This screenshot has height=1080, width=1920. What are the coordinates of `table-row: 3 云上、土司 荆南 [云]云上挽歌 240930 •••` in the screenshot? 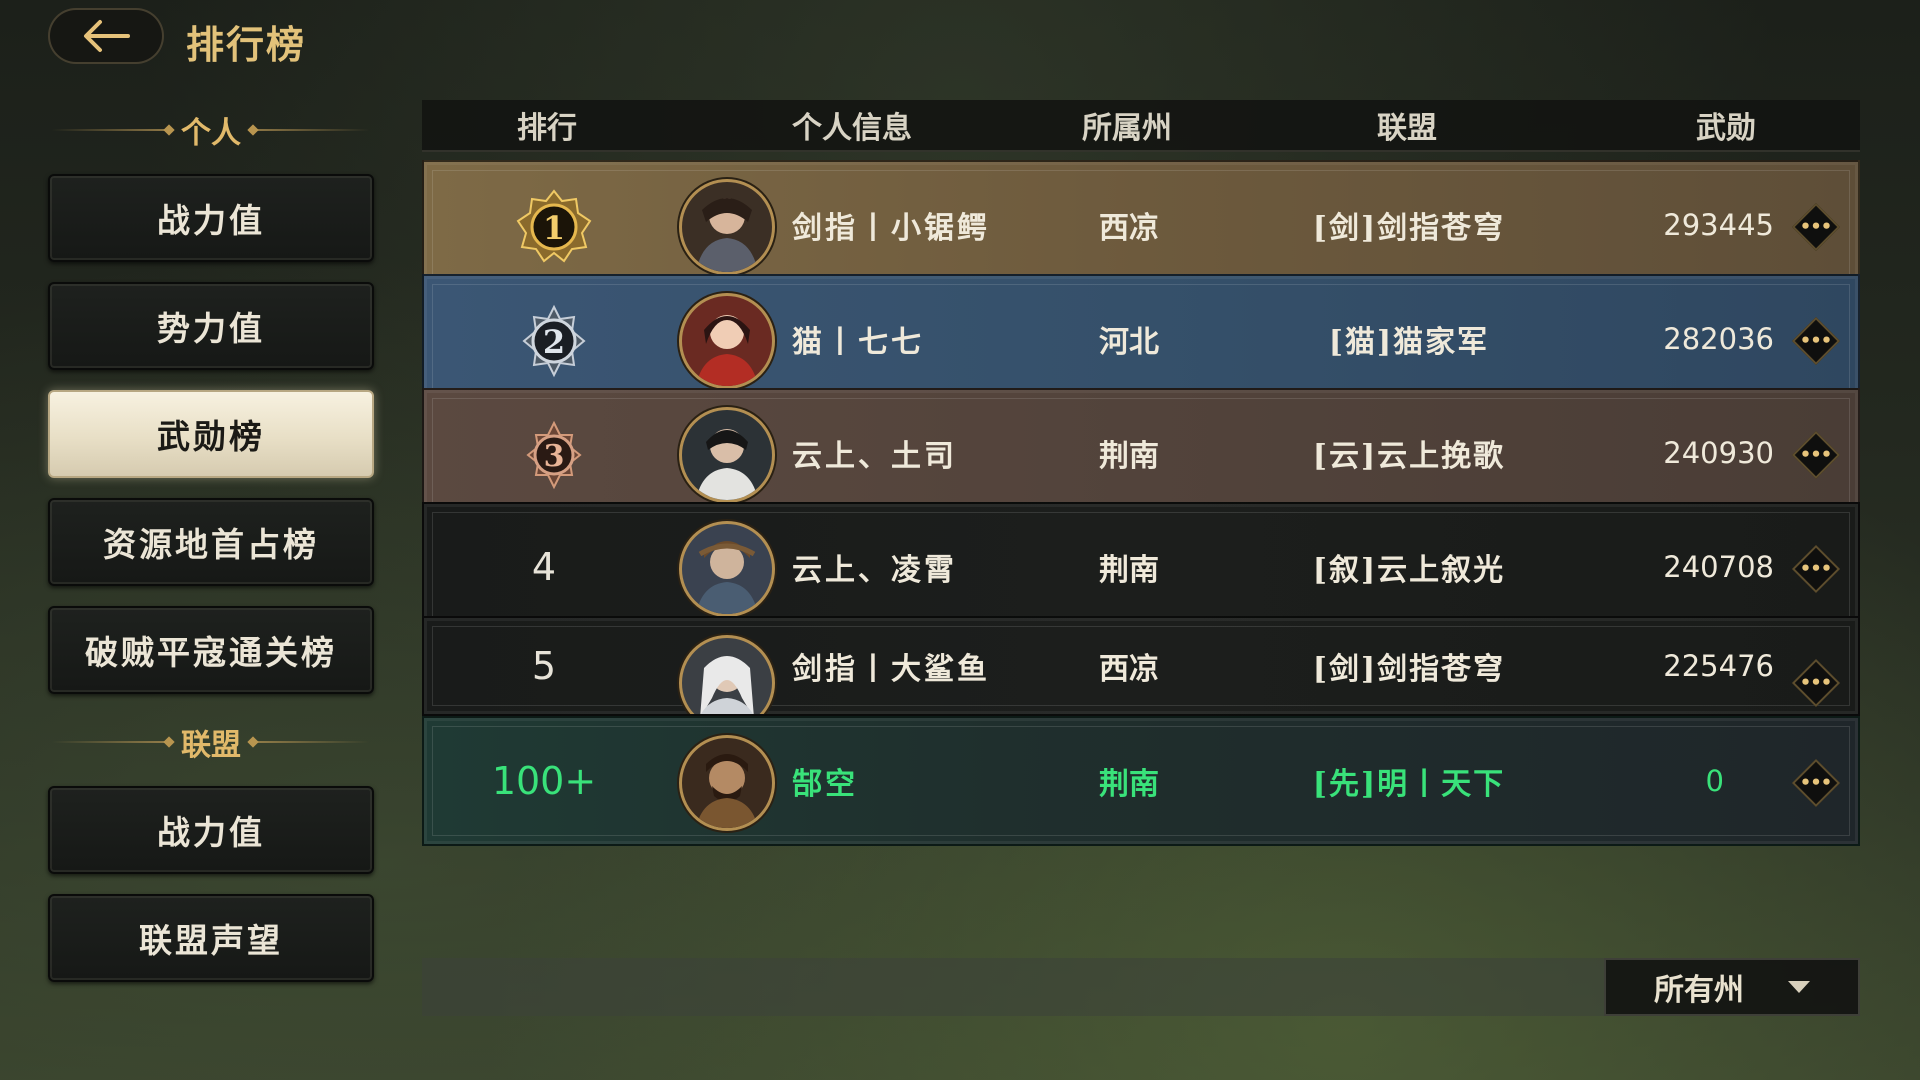 It's located at (1141, 453).